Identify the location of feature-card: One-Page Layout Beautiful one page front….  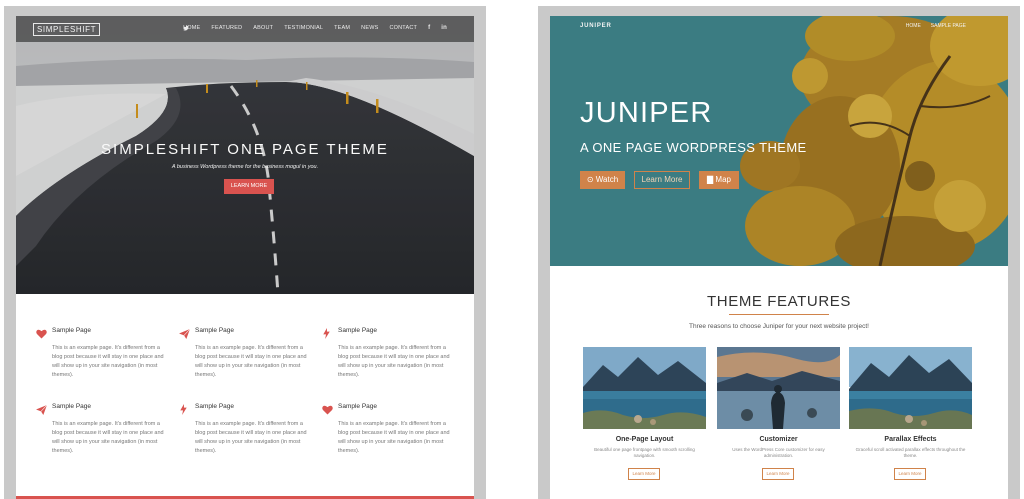
(644, 413).